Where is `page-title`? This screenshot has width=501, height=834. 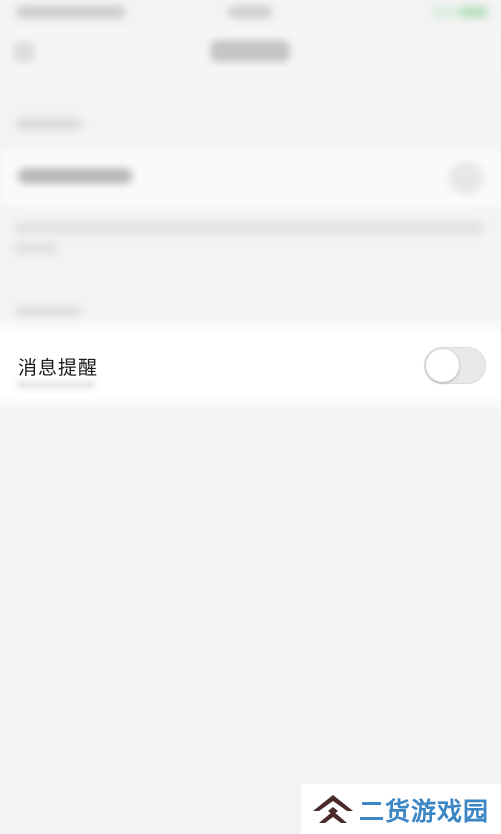 page-title is located at coordinates (250, 51).